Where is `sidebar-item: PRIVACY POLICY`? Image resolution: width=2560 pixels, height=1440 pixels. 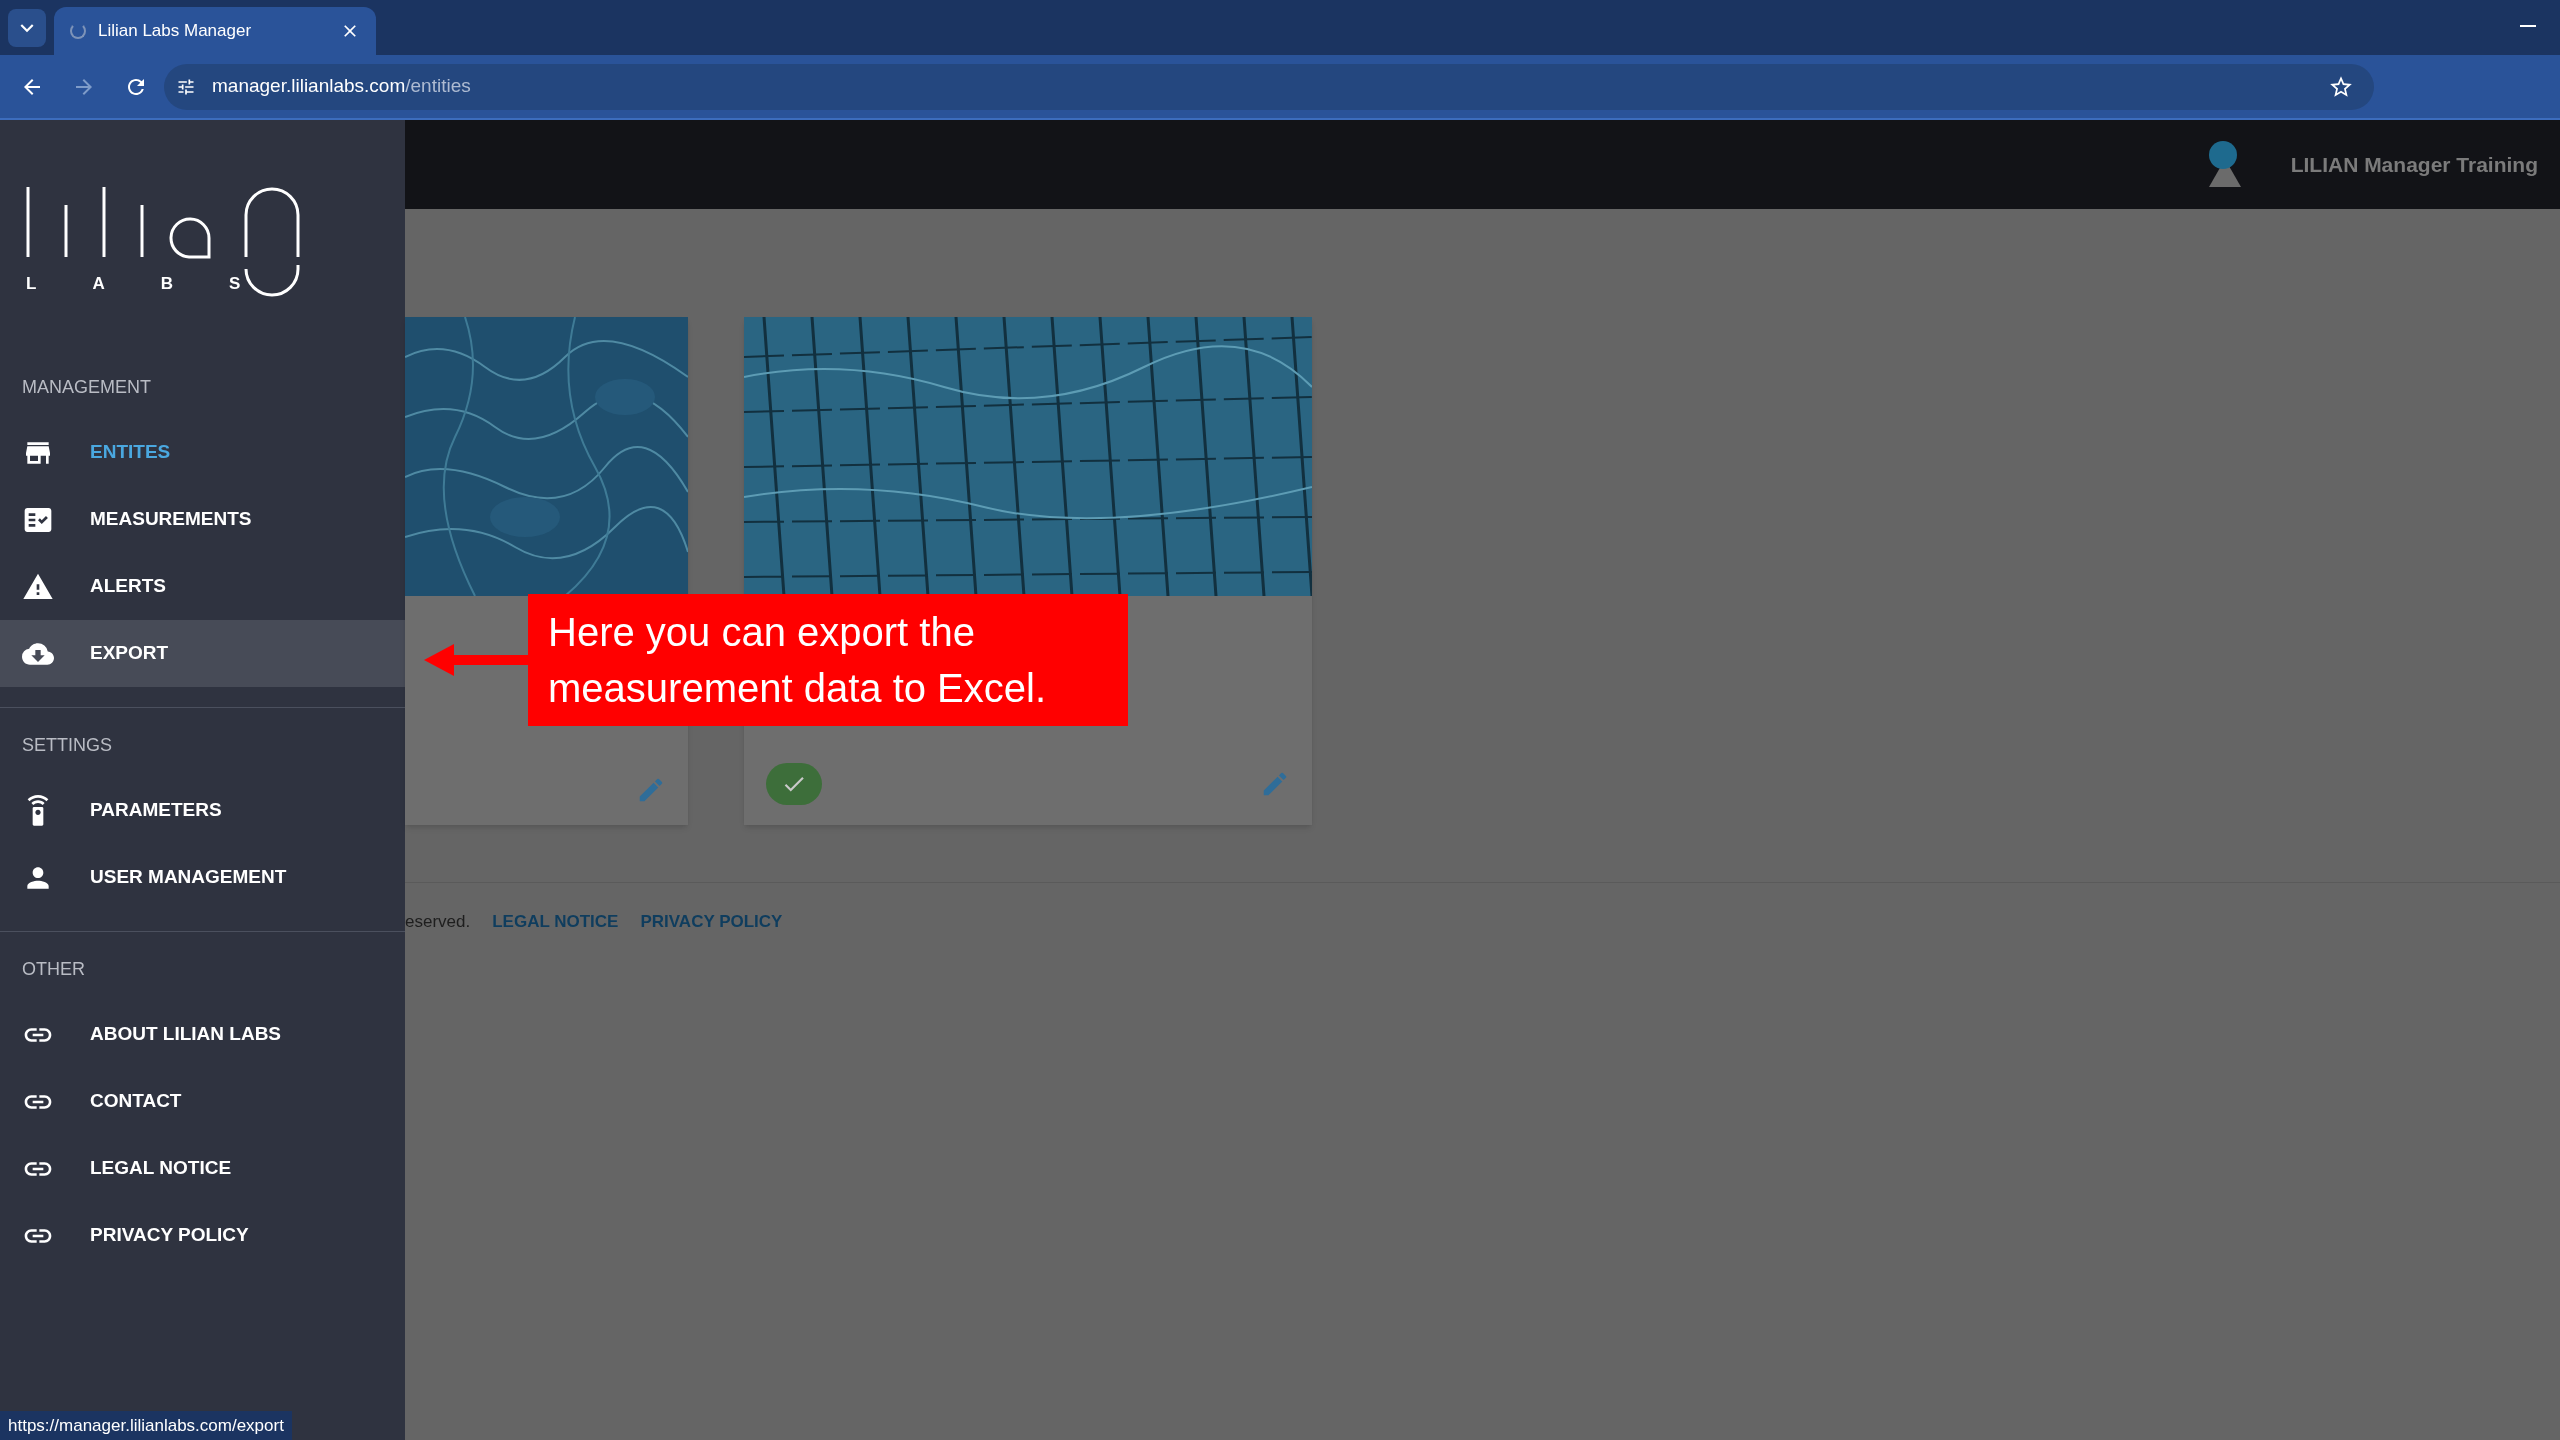
sidebar-item: PRIVACY POLICY is located at coordinates (202, 1235).